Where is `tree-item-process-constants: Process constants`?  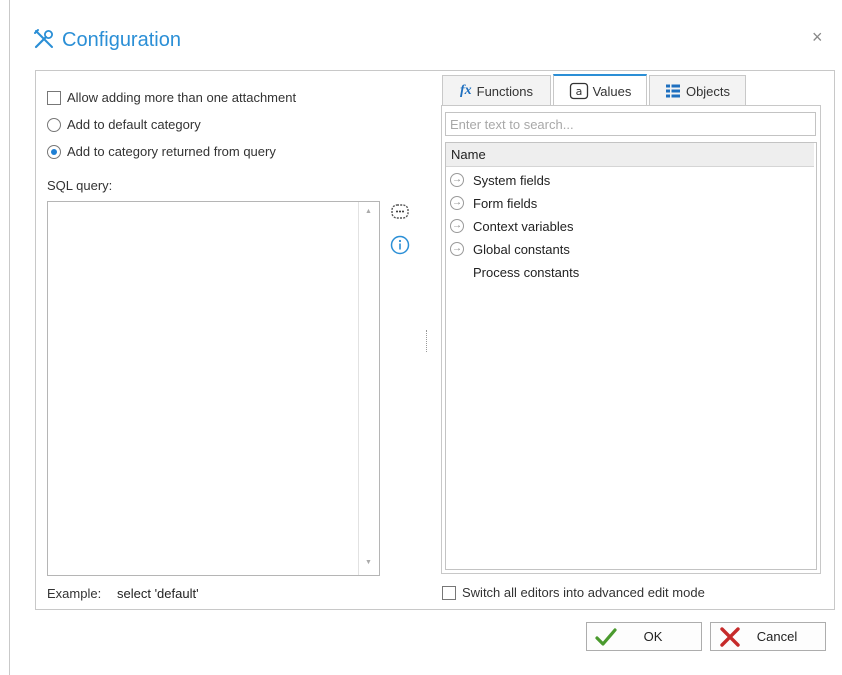 tree-item-process-constants: Process constants is located at coordinates (514, 272).